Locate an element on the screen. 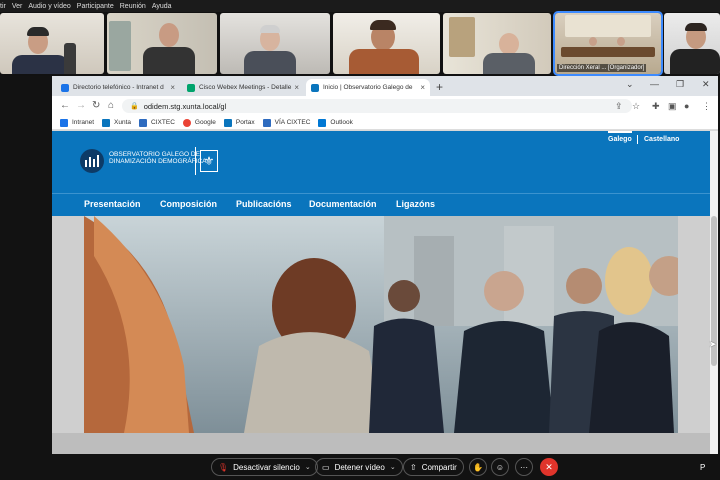 The height and width of the screenshot is (480, 720). menu-item-audio-video: Audio y vídeo is located at coordinates (49, 6).